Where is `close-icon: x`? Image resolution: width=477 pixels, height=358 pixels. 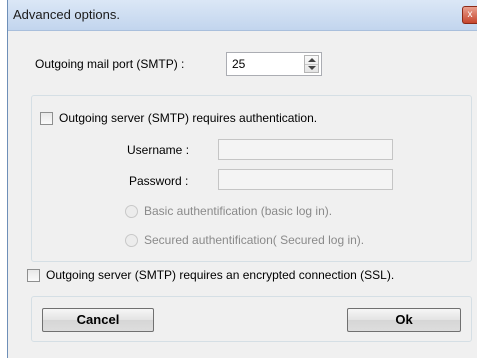 close-icon: x is located at coordinates (470, 14).